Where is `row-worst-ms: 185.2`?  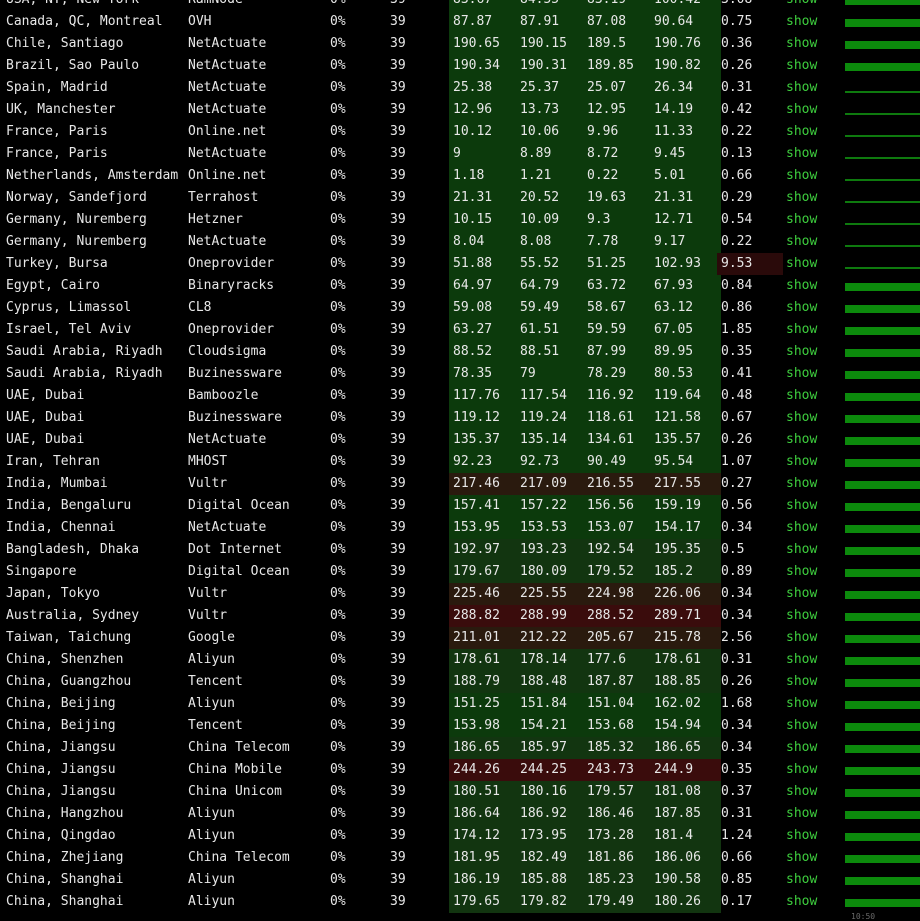
row-worst-ms: 185.2 is located at coordinates (685, 572).